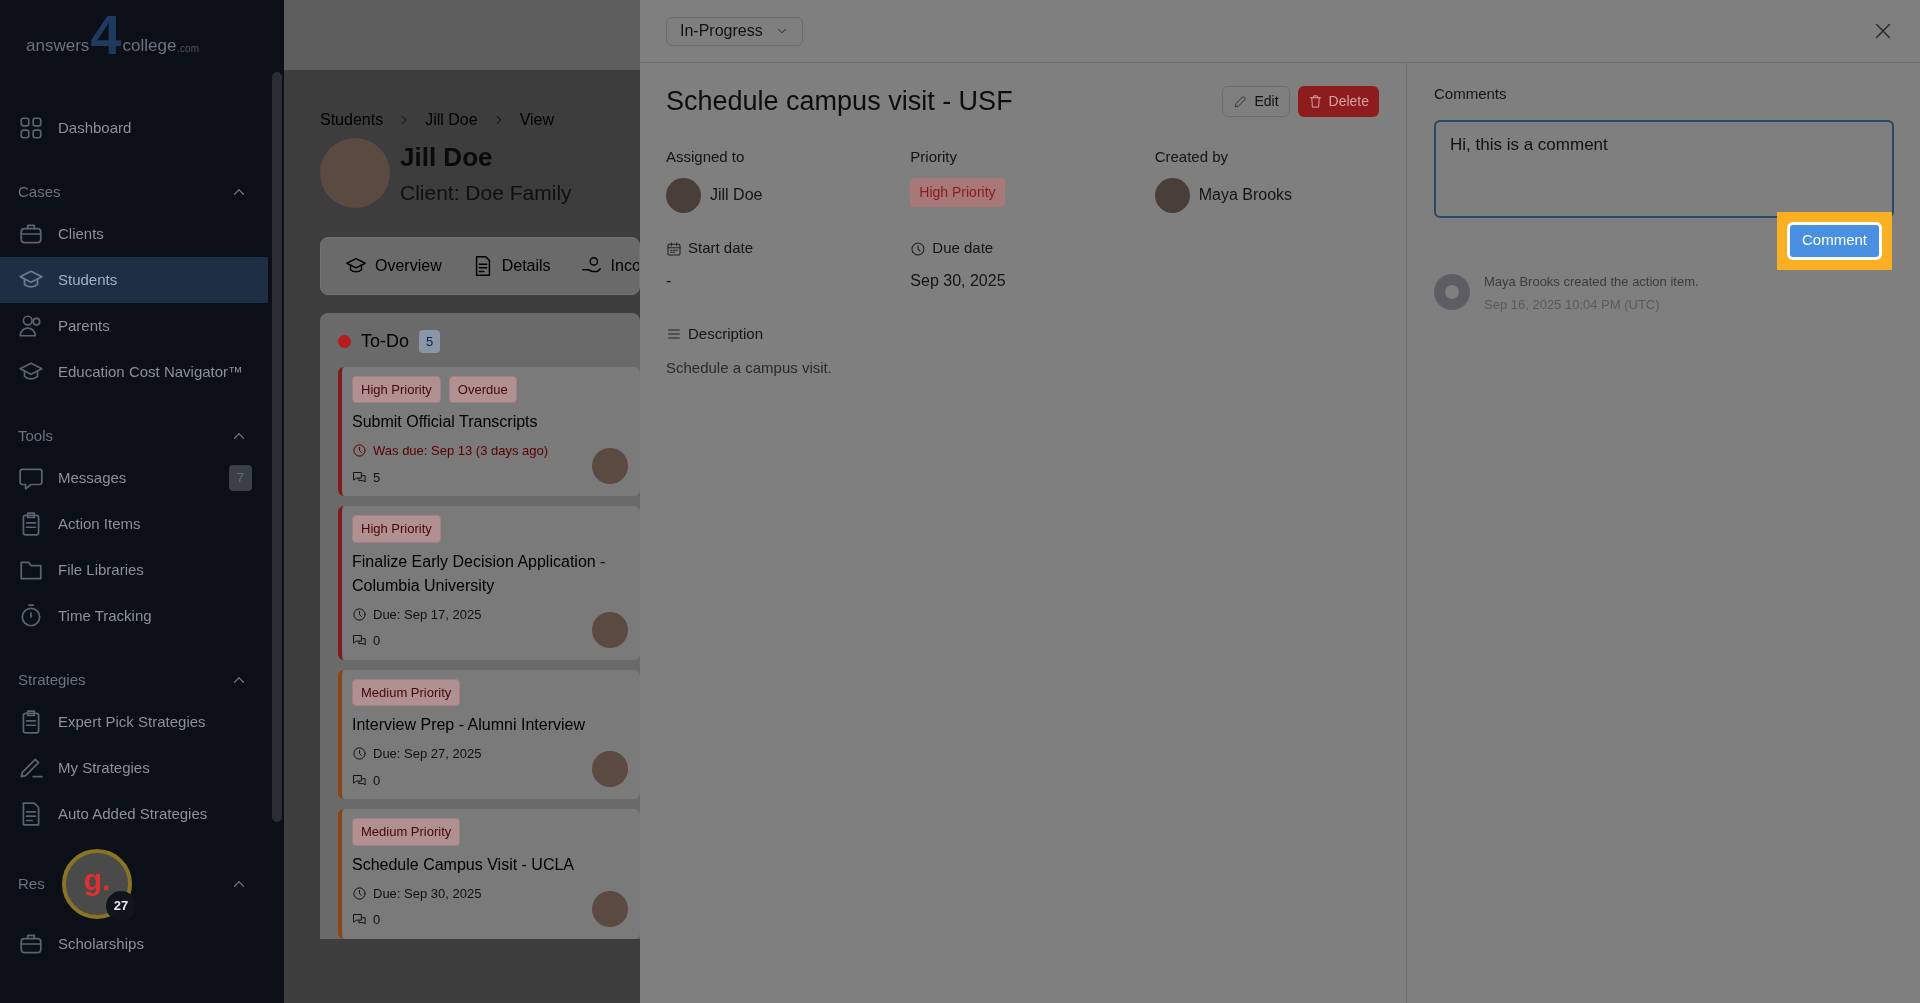 The height and width of the screenshot is (1003, 1920). I want to click on description-text: Schedule a campus visit., so click(749, 368).